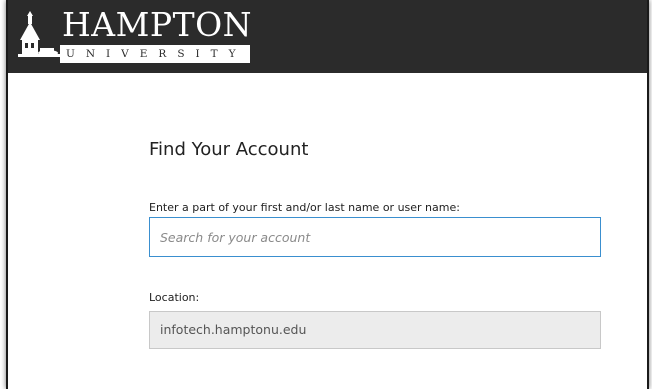 Image resolution: width=652 pixels, height=389 pixels. Describe the element at coordinates (157, 24) in the screenshot. I see `logo-wordmark: HAMPTON` at that location.